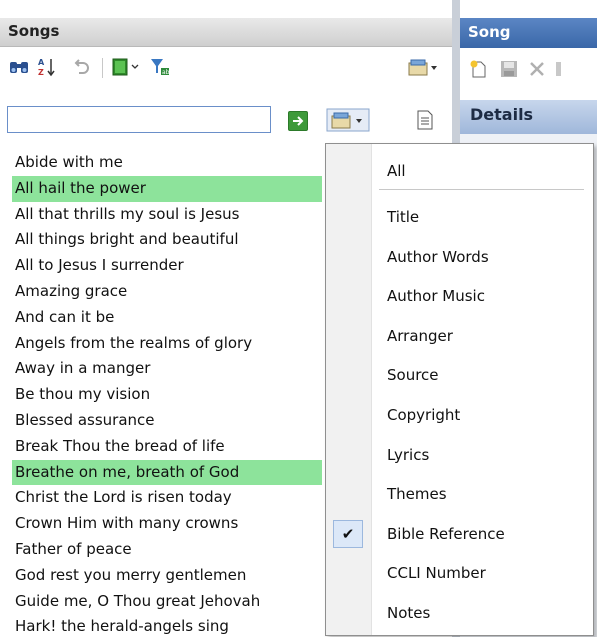  I want to click on menu-item-label: Notes, so click(409, 613).